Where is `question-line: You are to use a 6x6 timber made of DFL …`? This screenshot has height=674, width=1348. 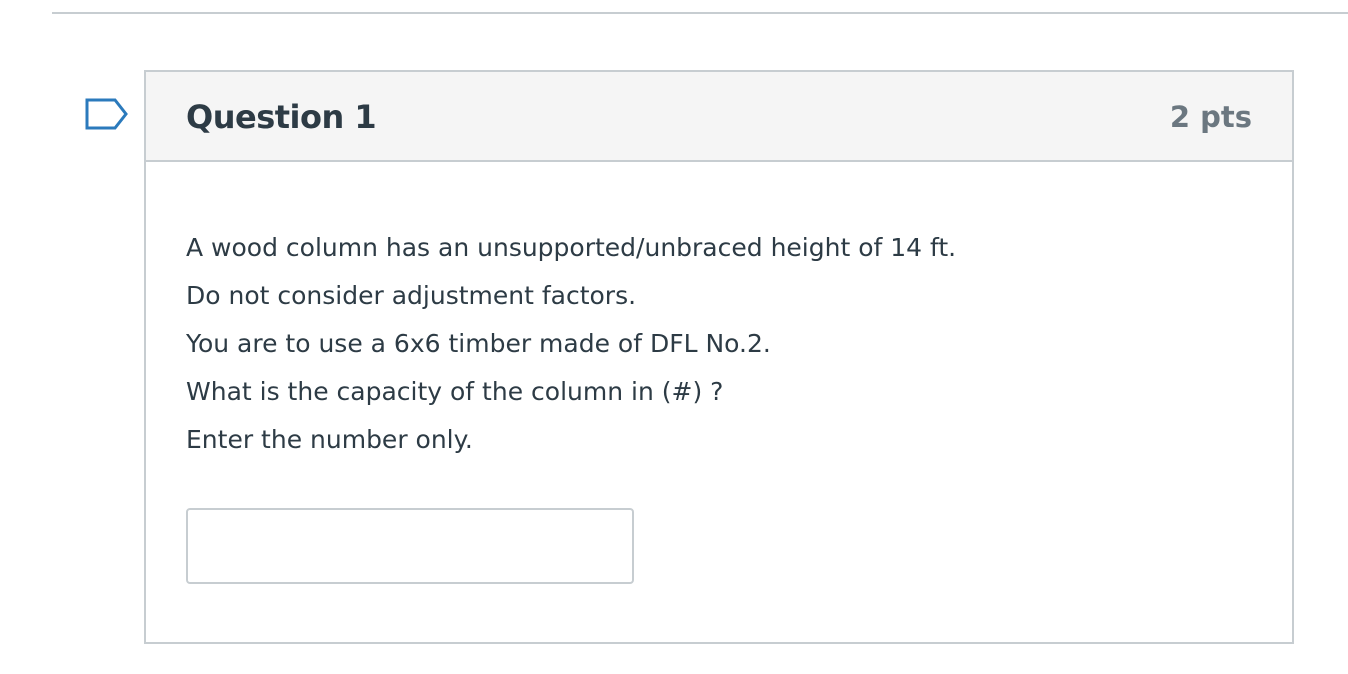
question-line: You are to use a 6x6 timber made of DFL … is located at coordinates (478, 343).